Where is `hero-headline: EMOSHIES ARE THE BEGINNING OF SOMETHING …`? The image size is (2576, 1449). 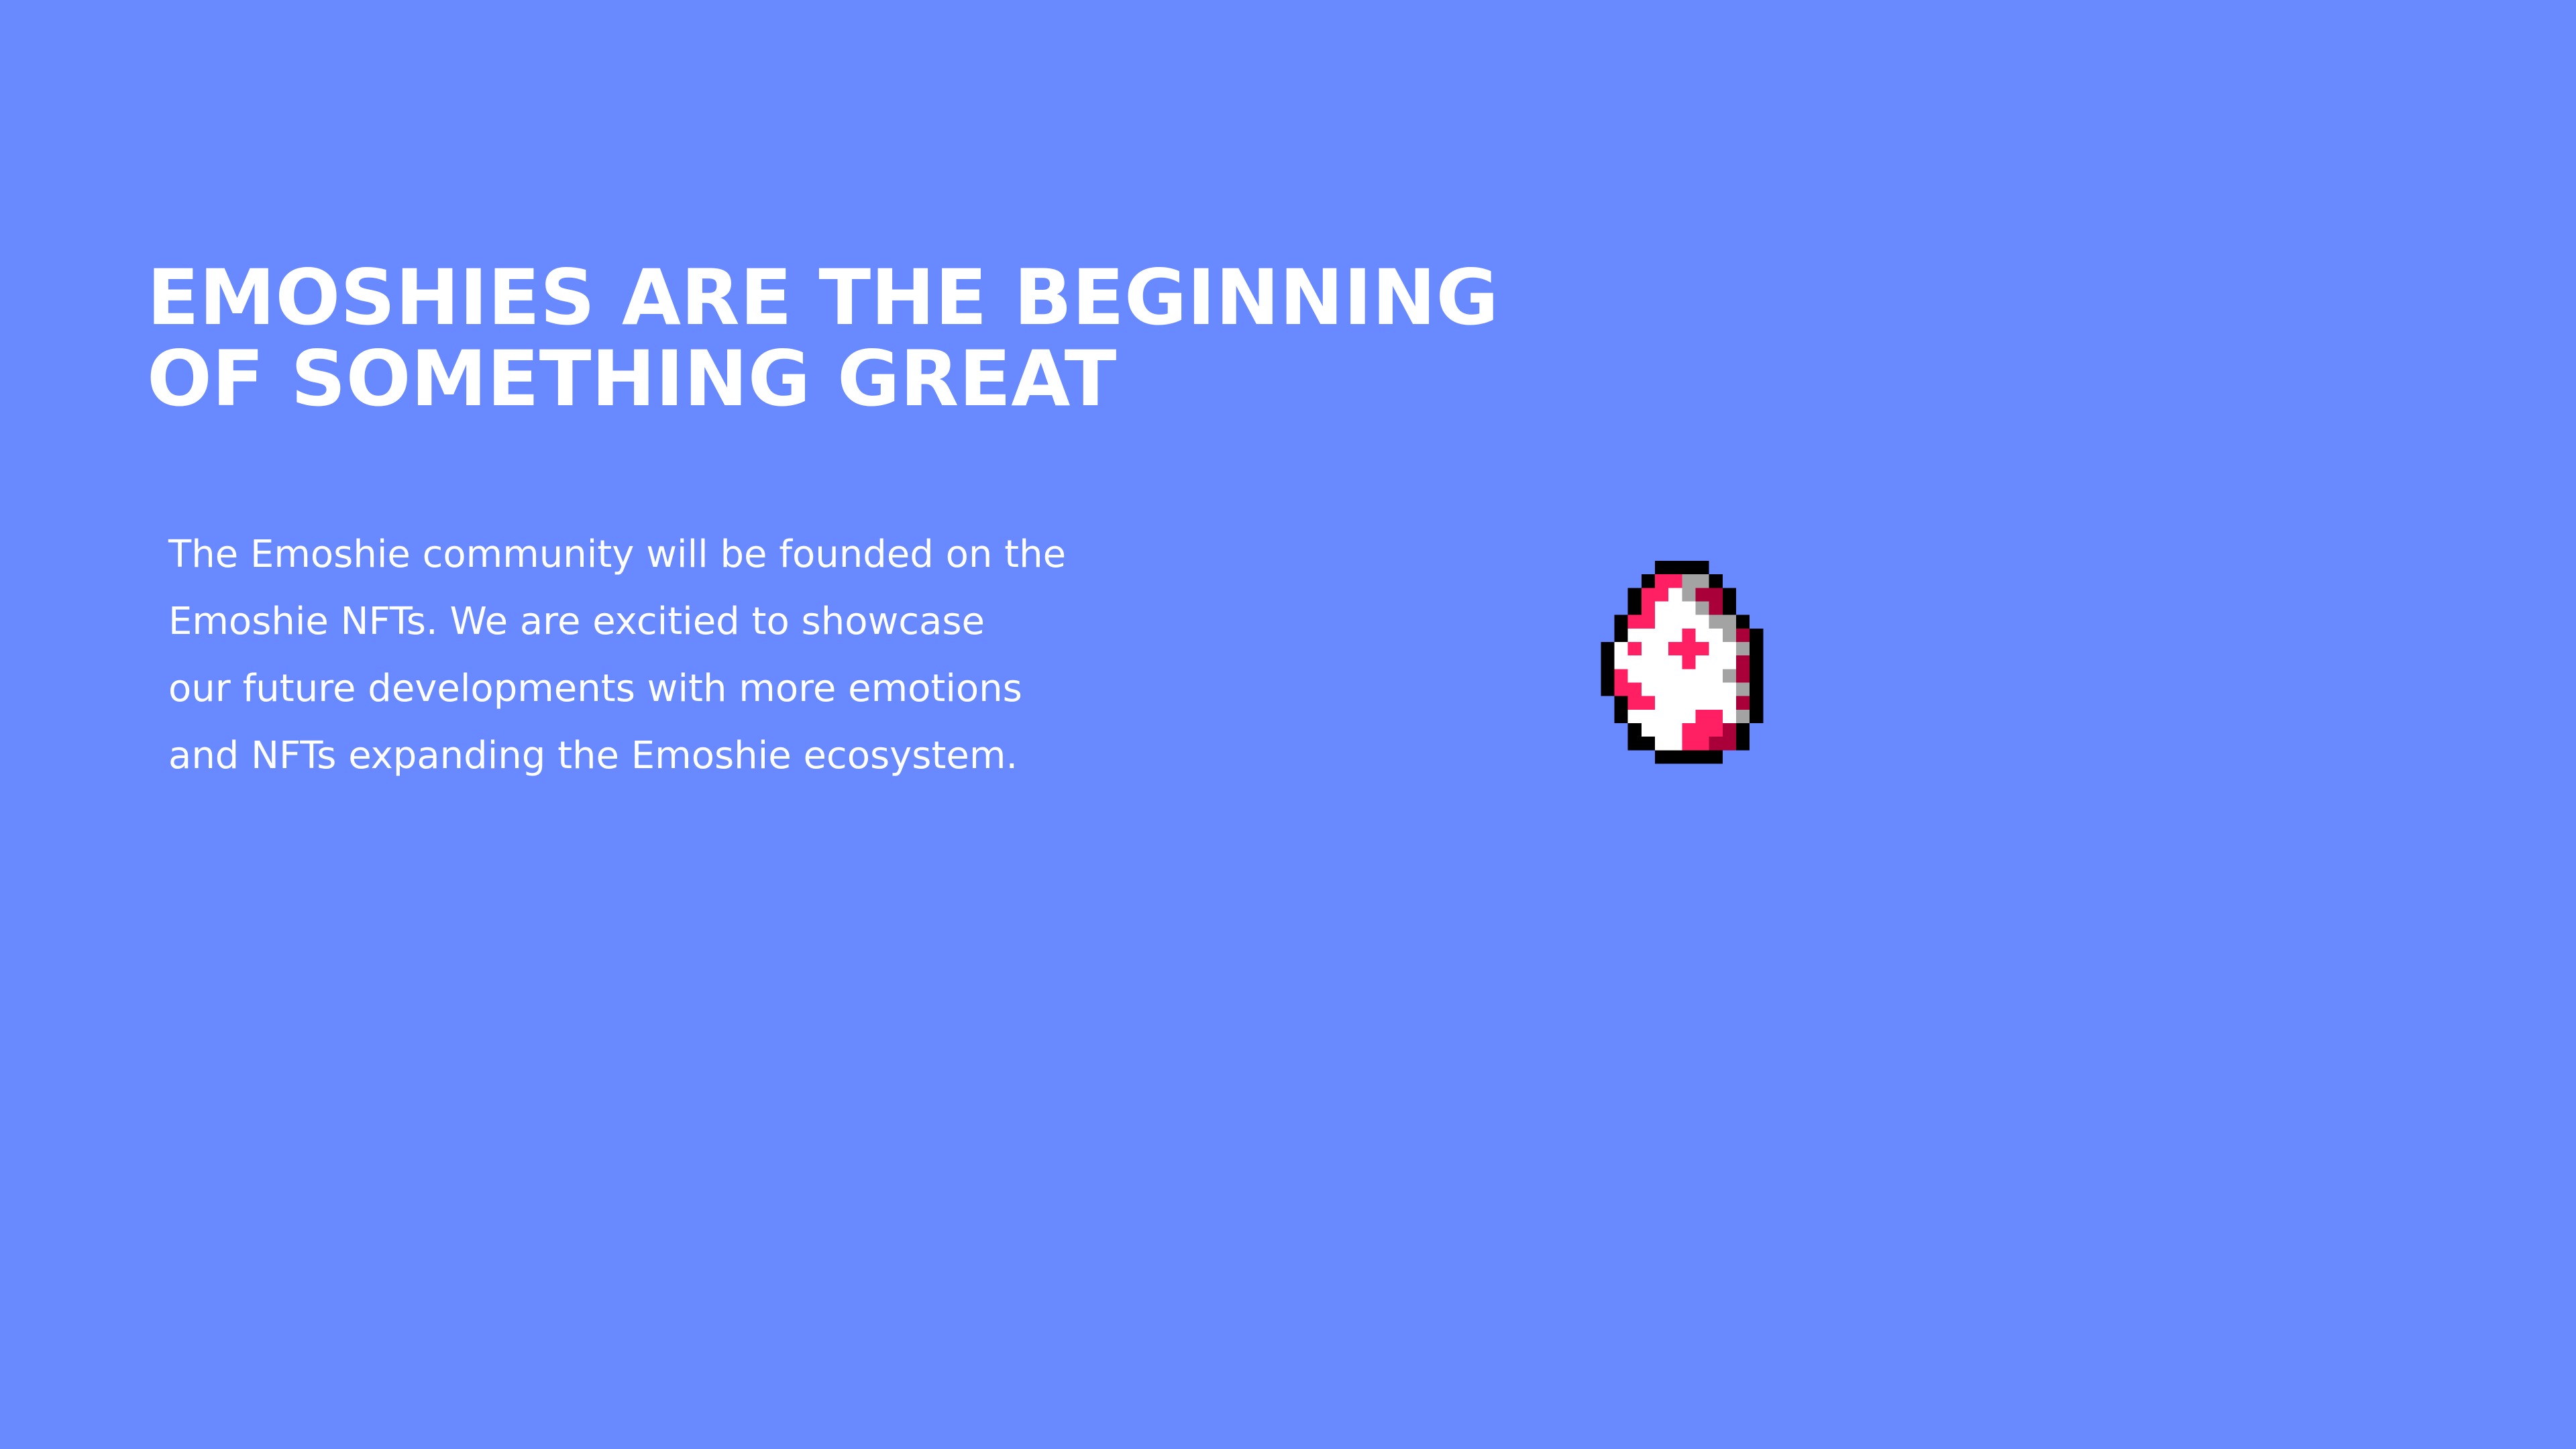 hero-headline: EMOSHIES ARE THE BEGINNING OF SOMETHING … is located at coordinates (823, 338).